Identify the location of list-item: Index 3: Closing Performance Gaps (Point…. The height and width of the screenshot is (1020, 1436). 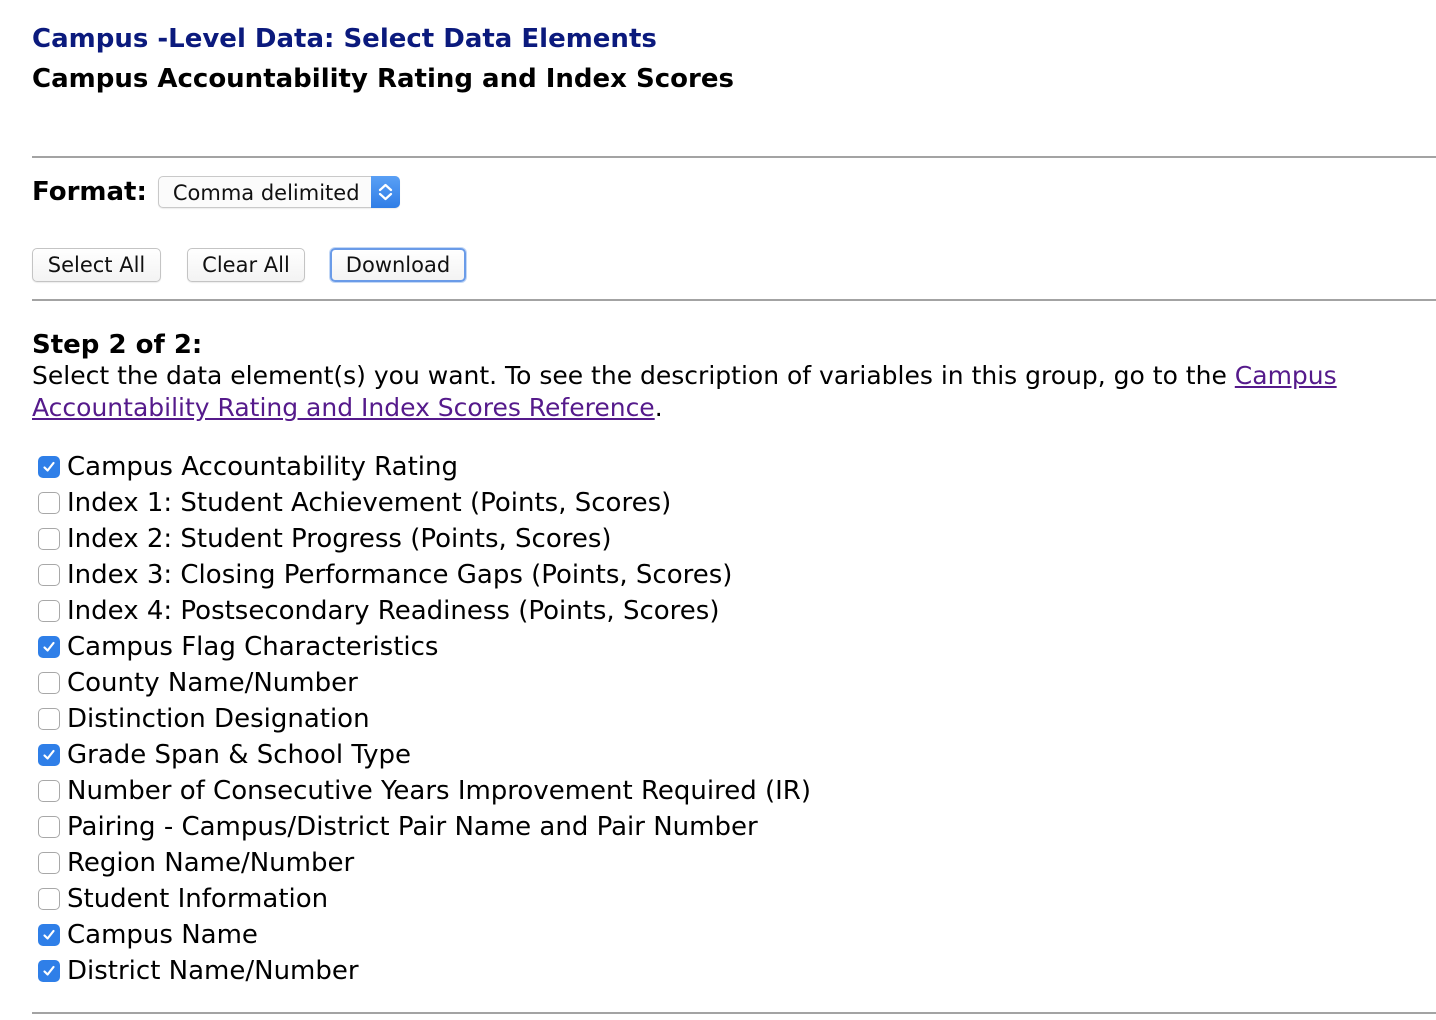
(424, 575).